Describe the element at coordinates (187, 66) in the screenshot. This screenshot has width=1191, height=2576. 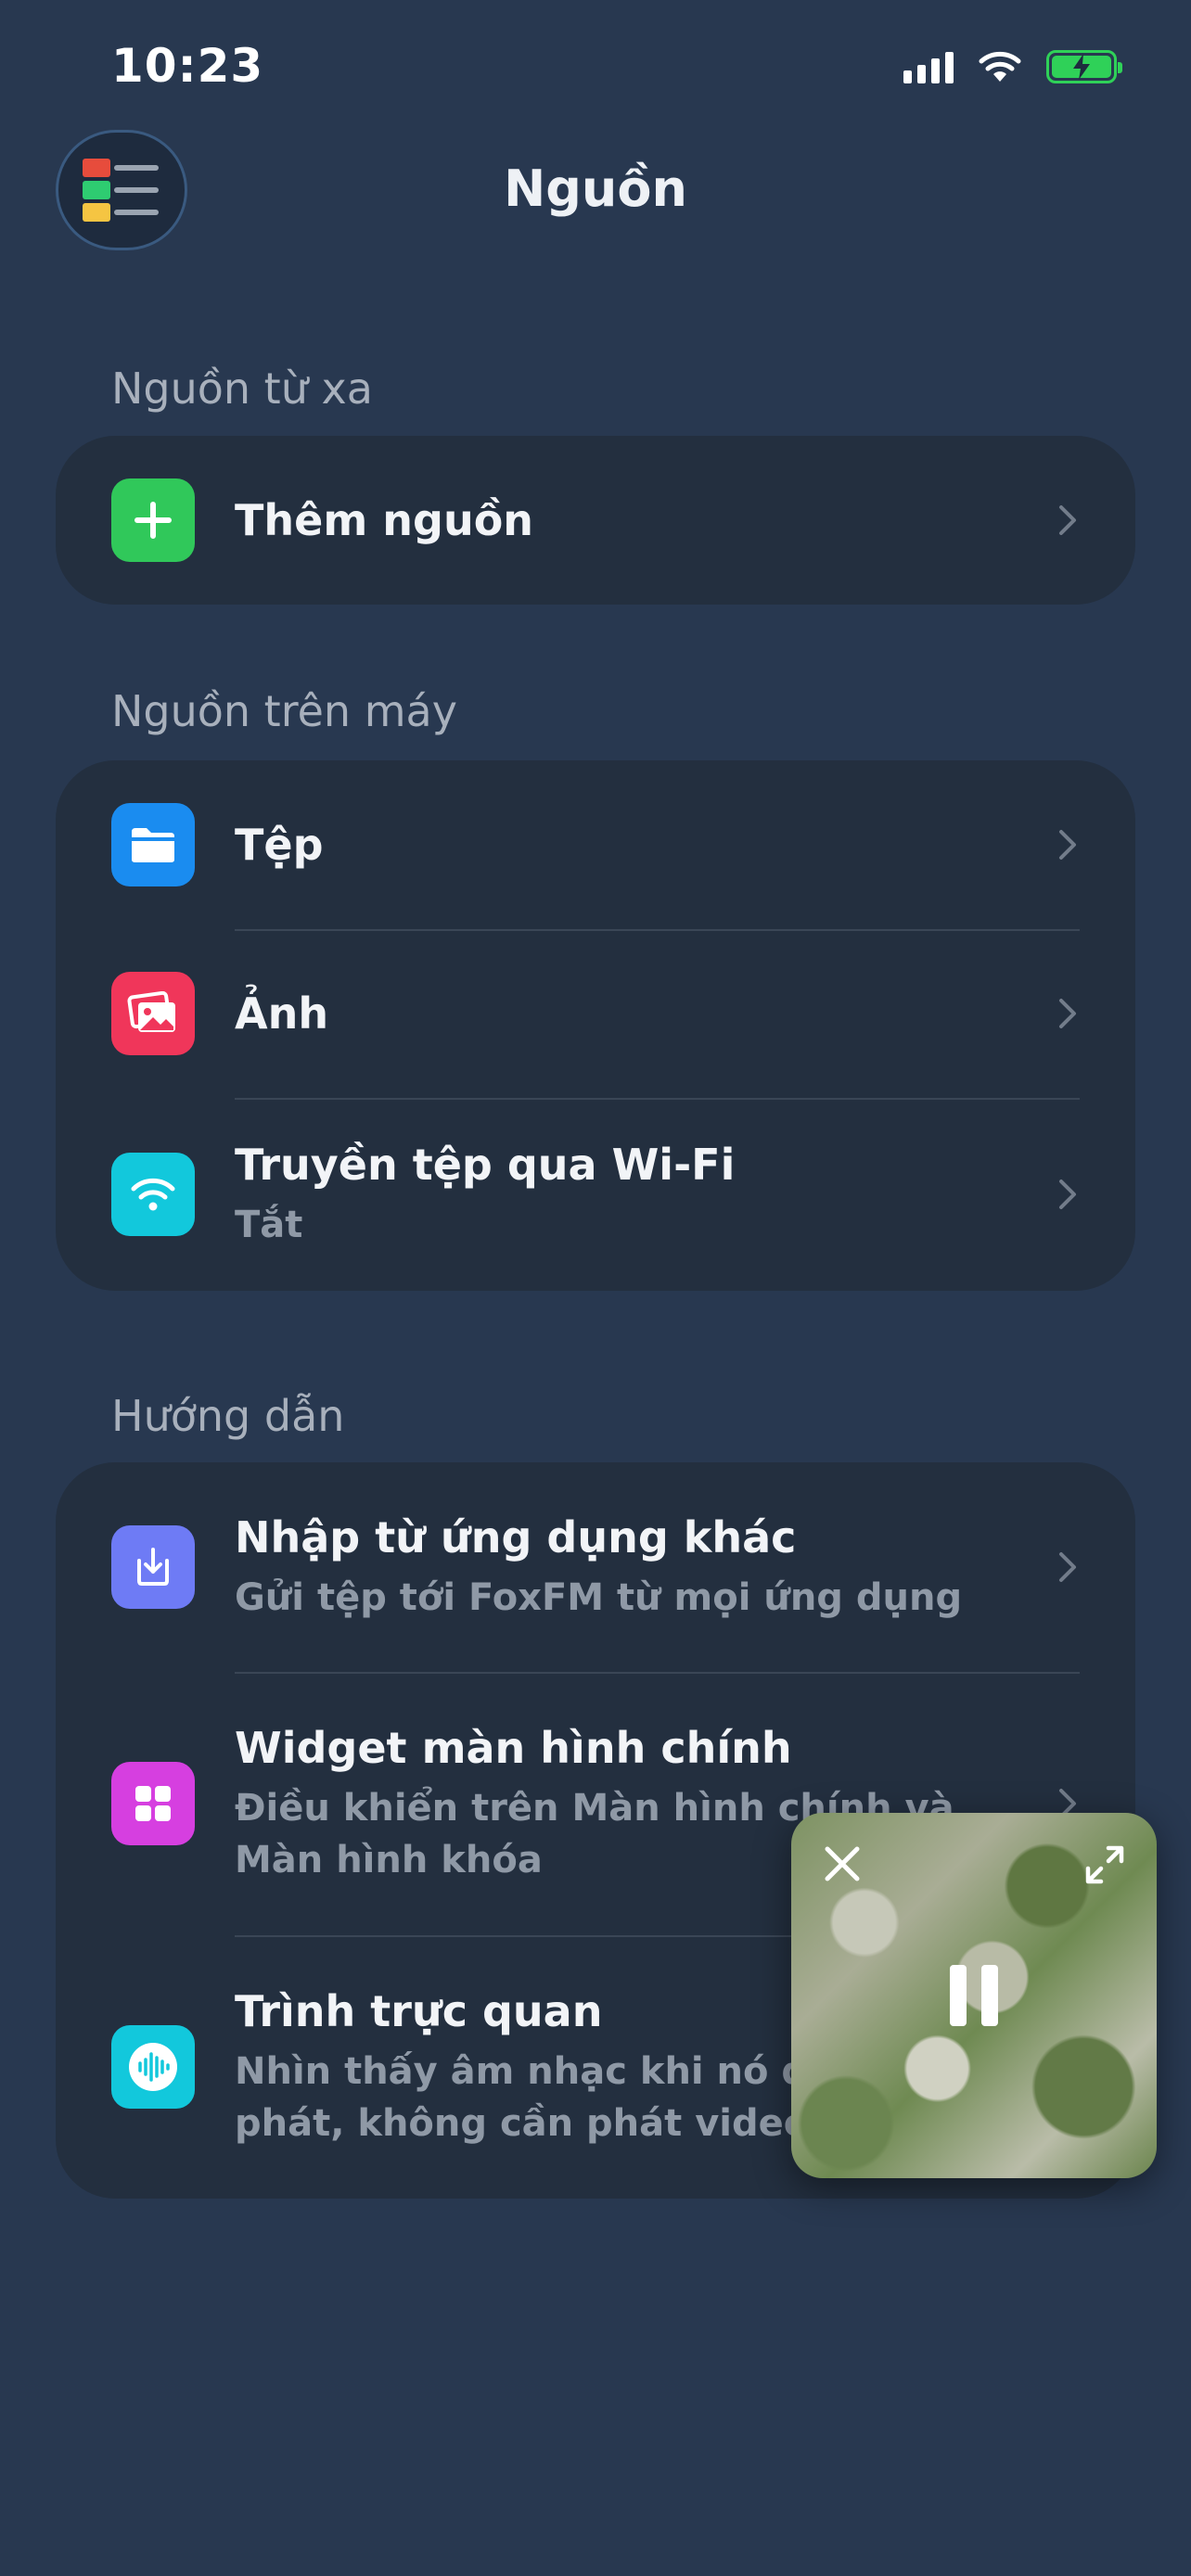
I see `status-time: 10:23` at that location.